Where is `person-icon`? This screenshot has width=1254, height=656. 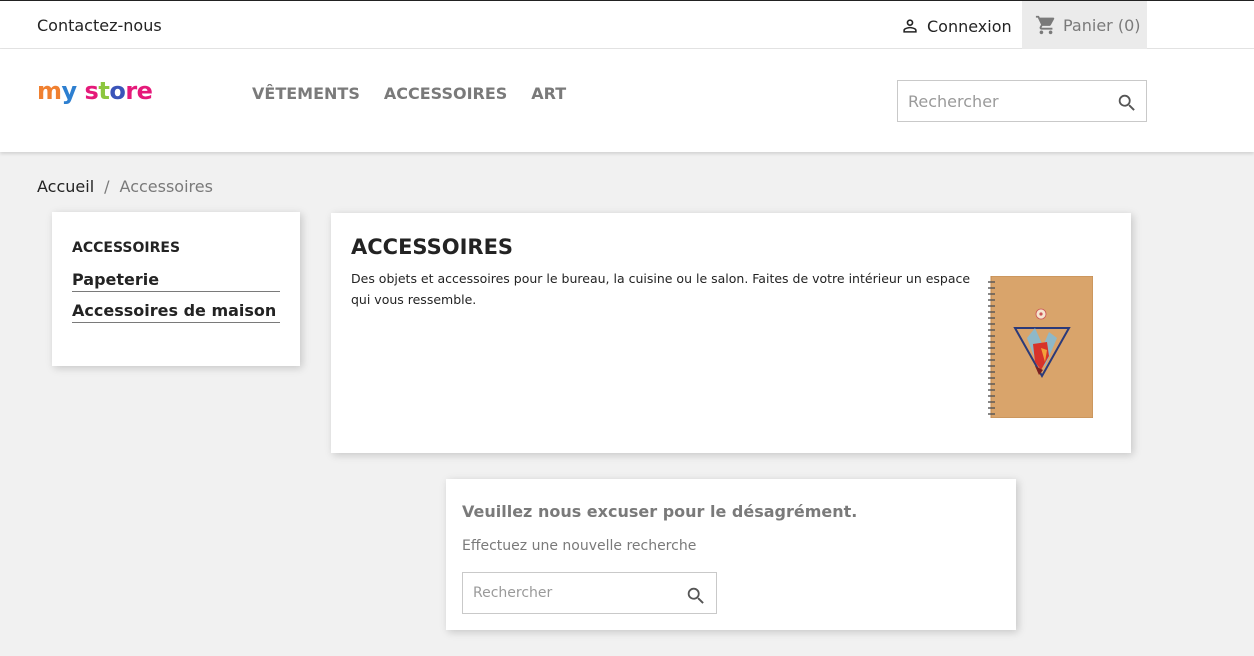 person-icon is located at coordinates (910, 26).